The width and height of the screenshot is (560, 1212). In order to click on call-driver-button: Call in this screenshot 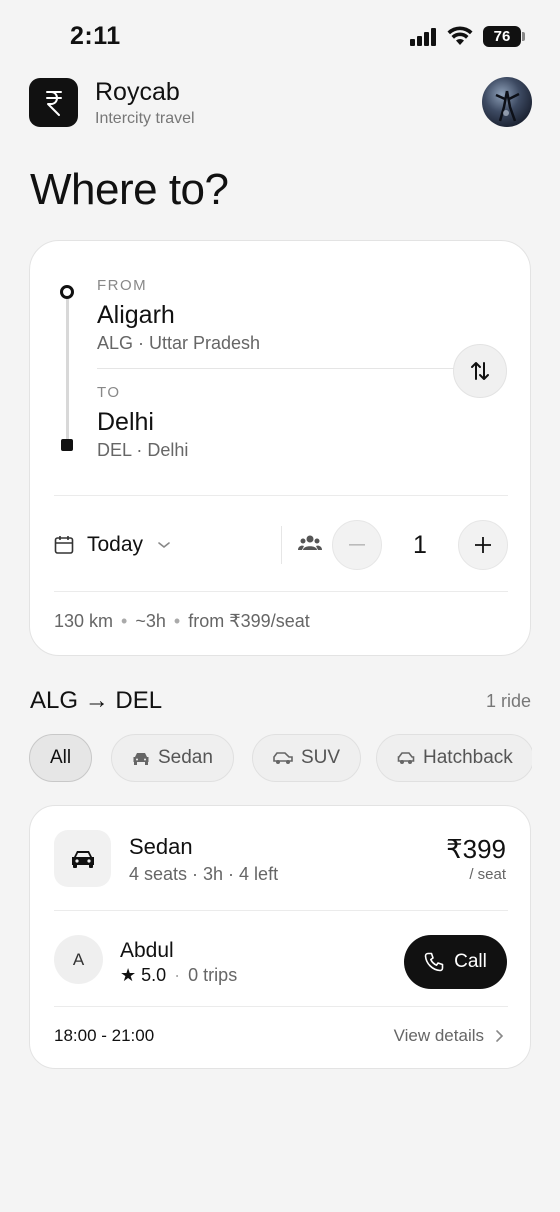, I will do `click(455, 962)`.